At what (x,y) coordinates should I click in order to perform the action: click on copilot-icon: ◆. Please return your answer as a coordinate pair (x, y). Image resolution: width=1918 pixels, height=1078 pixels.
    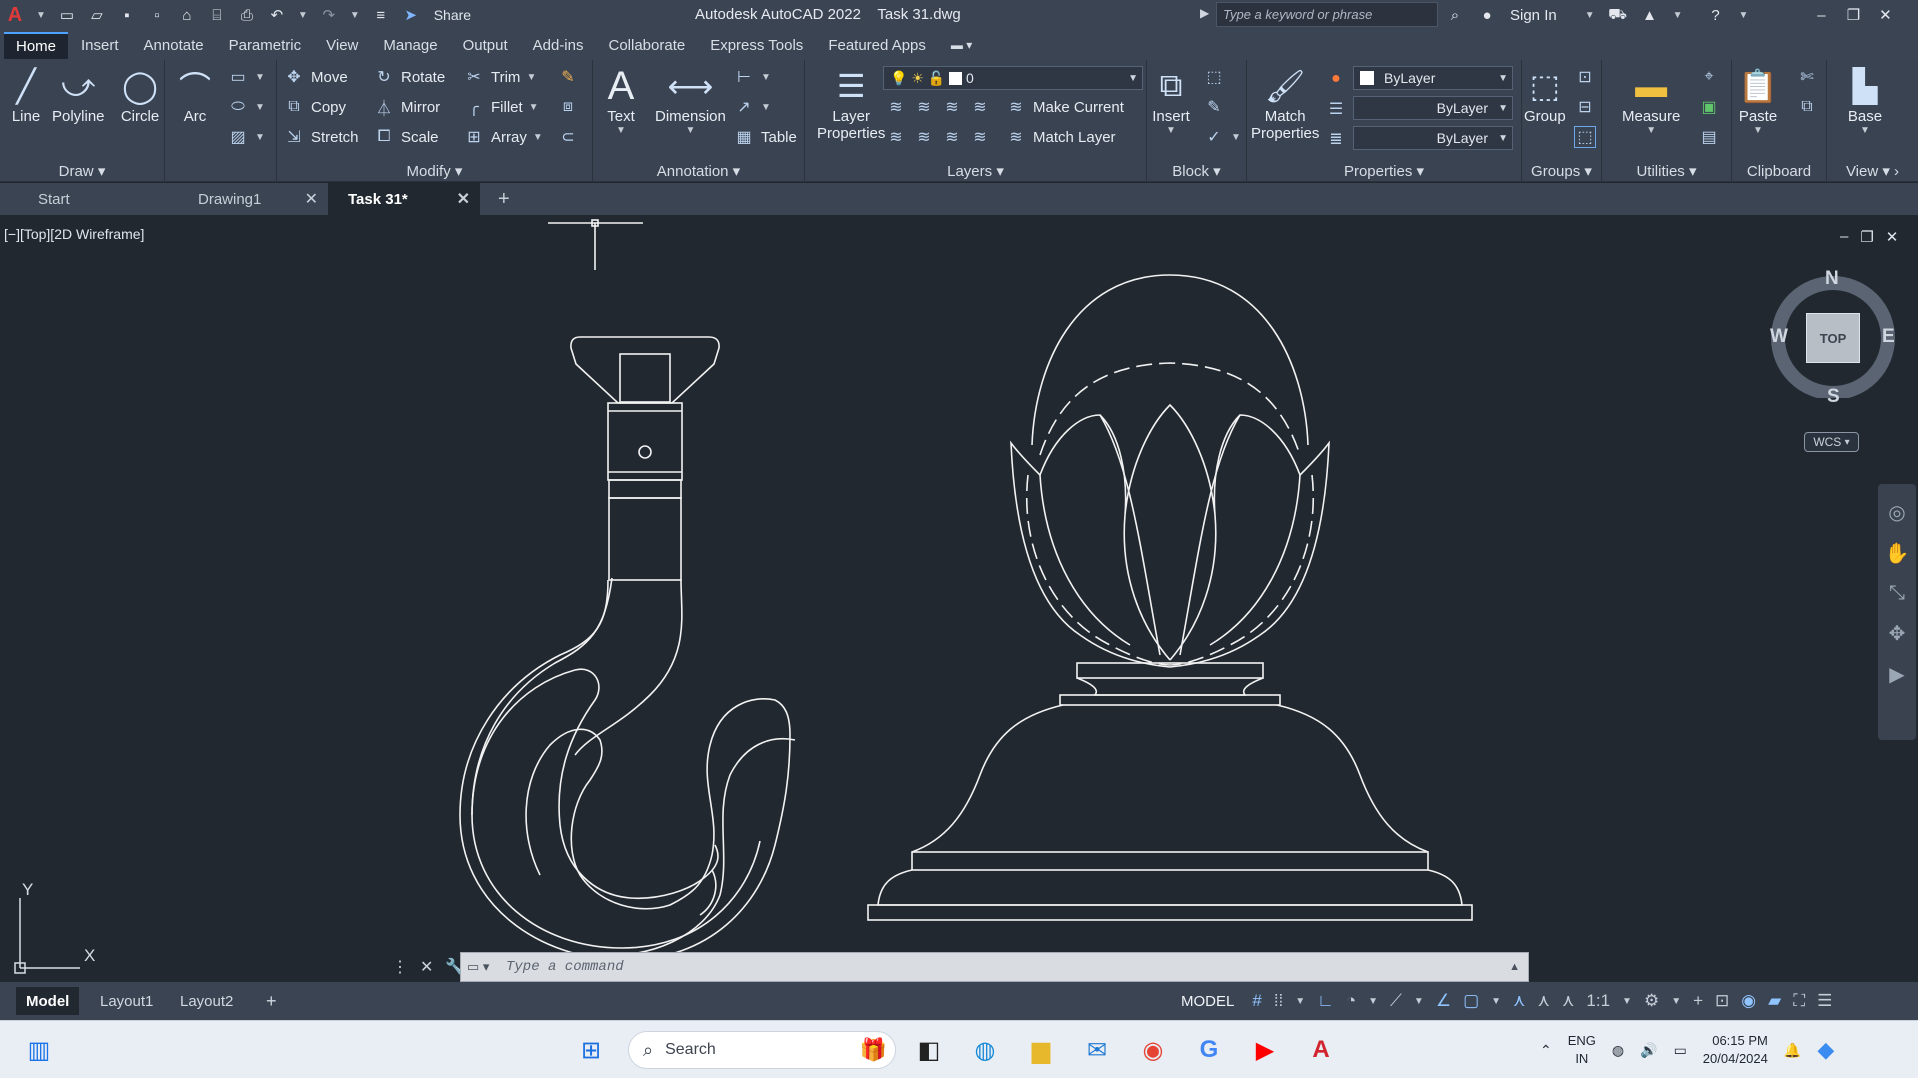
    Looking at the image, I should click on (1825, 1050).